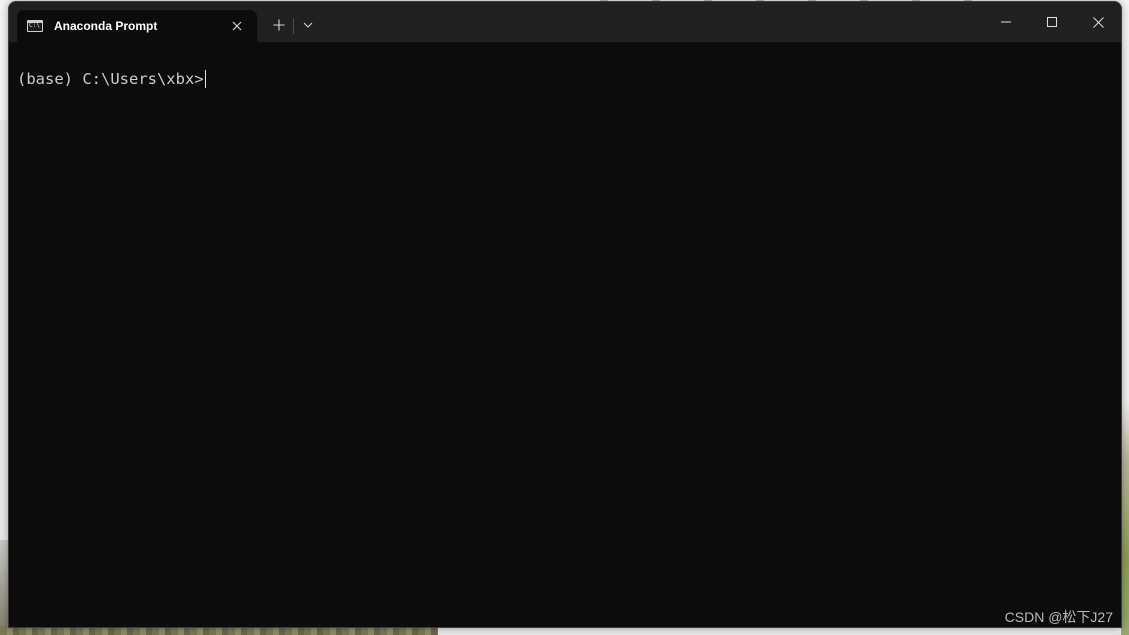 The image size is (1129, 635). I want to click on terminal-icon: C:\, so click(35, 26).